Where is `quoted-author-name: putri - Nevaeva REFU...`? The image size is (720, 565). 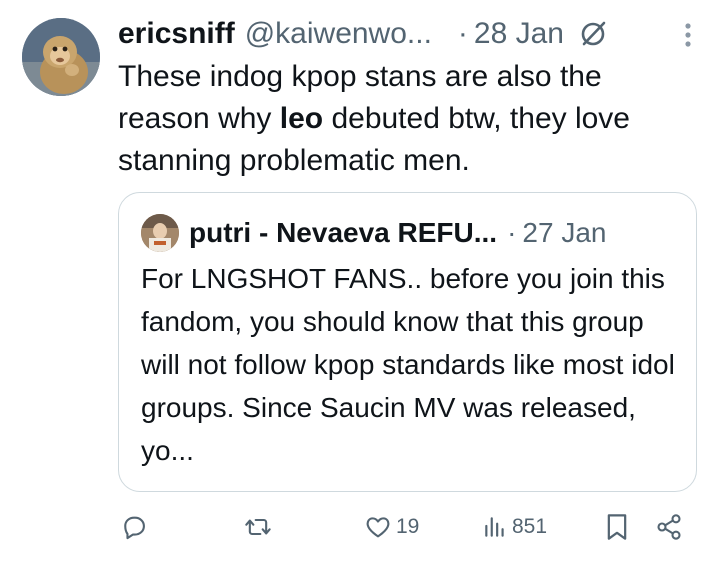 quoted-author-name: putri - Nevaeva REFU... is located at coordinates (343, 233).